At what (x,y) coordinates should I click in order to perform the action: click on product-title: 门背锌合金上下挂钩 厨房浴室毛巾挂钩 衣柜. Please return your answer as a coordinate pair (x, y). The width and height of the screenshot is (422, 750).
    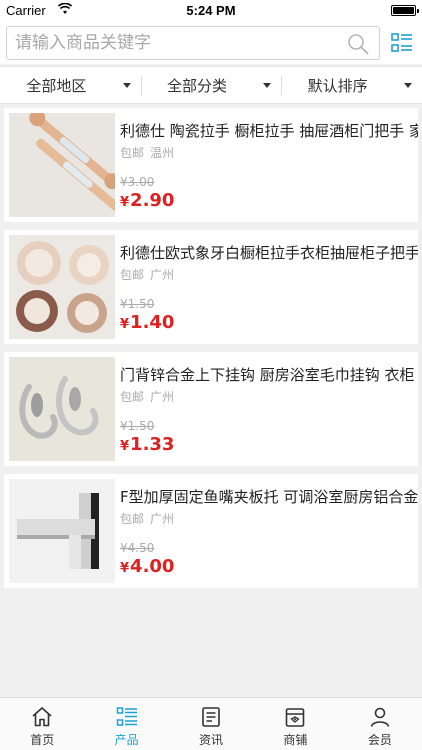
    Looking at the image, I should click on (267, 375).